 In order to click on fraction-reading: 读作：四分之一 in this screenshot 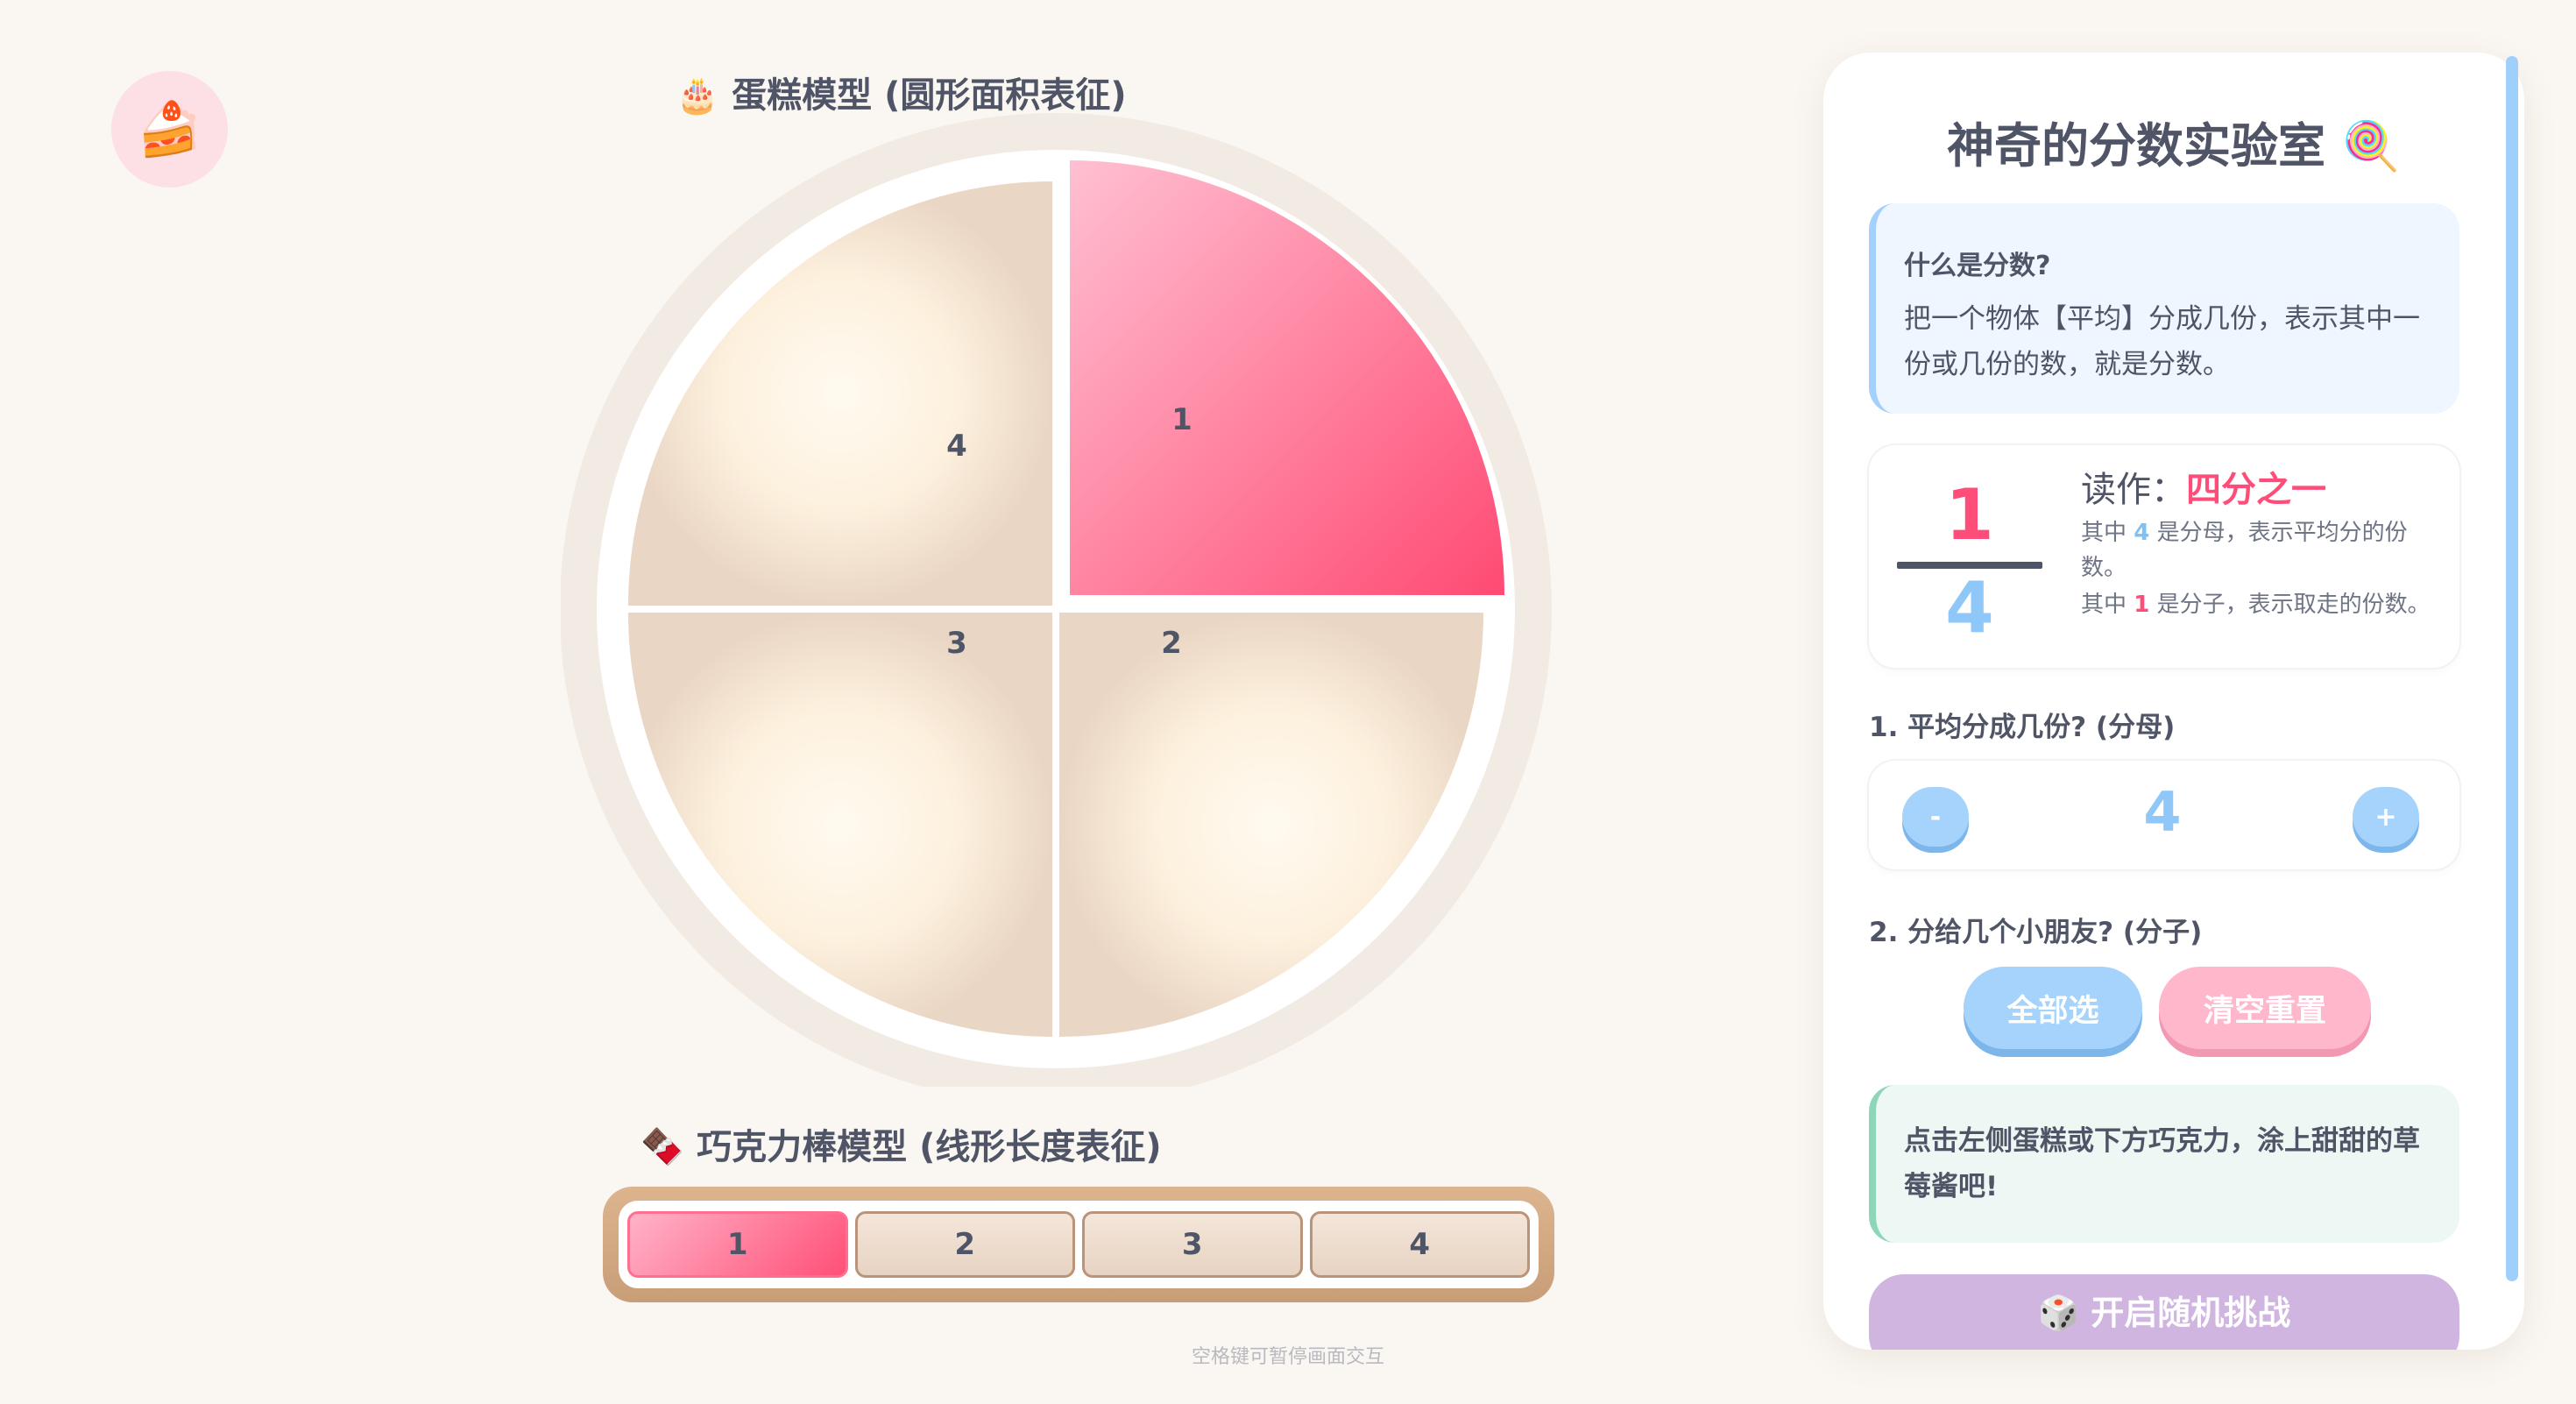, I will do `click(2203, 490)`.